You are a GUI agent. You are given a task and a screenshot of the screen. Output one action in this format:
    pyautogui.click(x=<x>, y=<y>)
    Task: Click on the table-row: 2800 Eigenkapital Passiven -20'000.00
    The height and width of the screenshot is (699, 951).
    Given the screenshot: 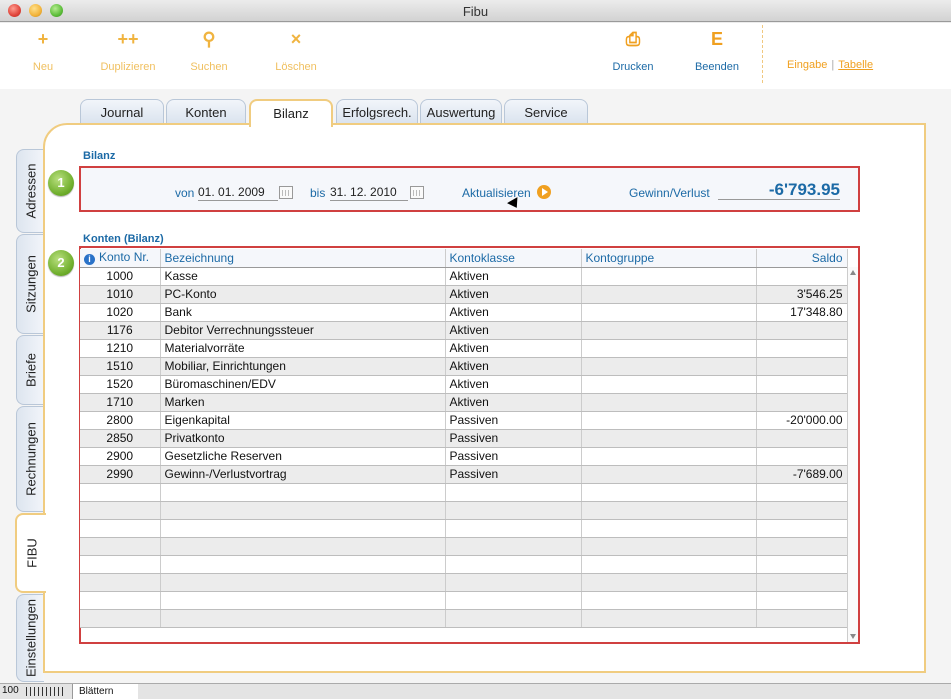 What is the action you would take?
    pyautogui.click(x=464, y=420)
    